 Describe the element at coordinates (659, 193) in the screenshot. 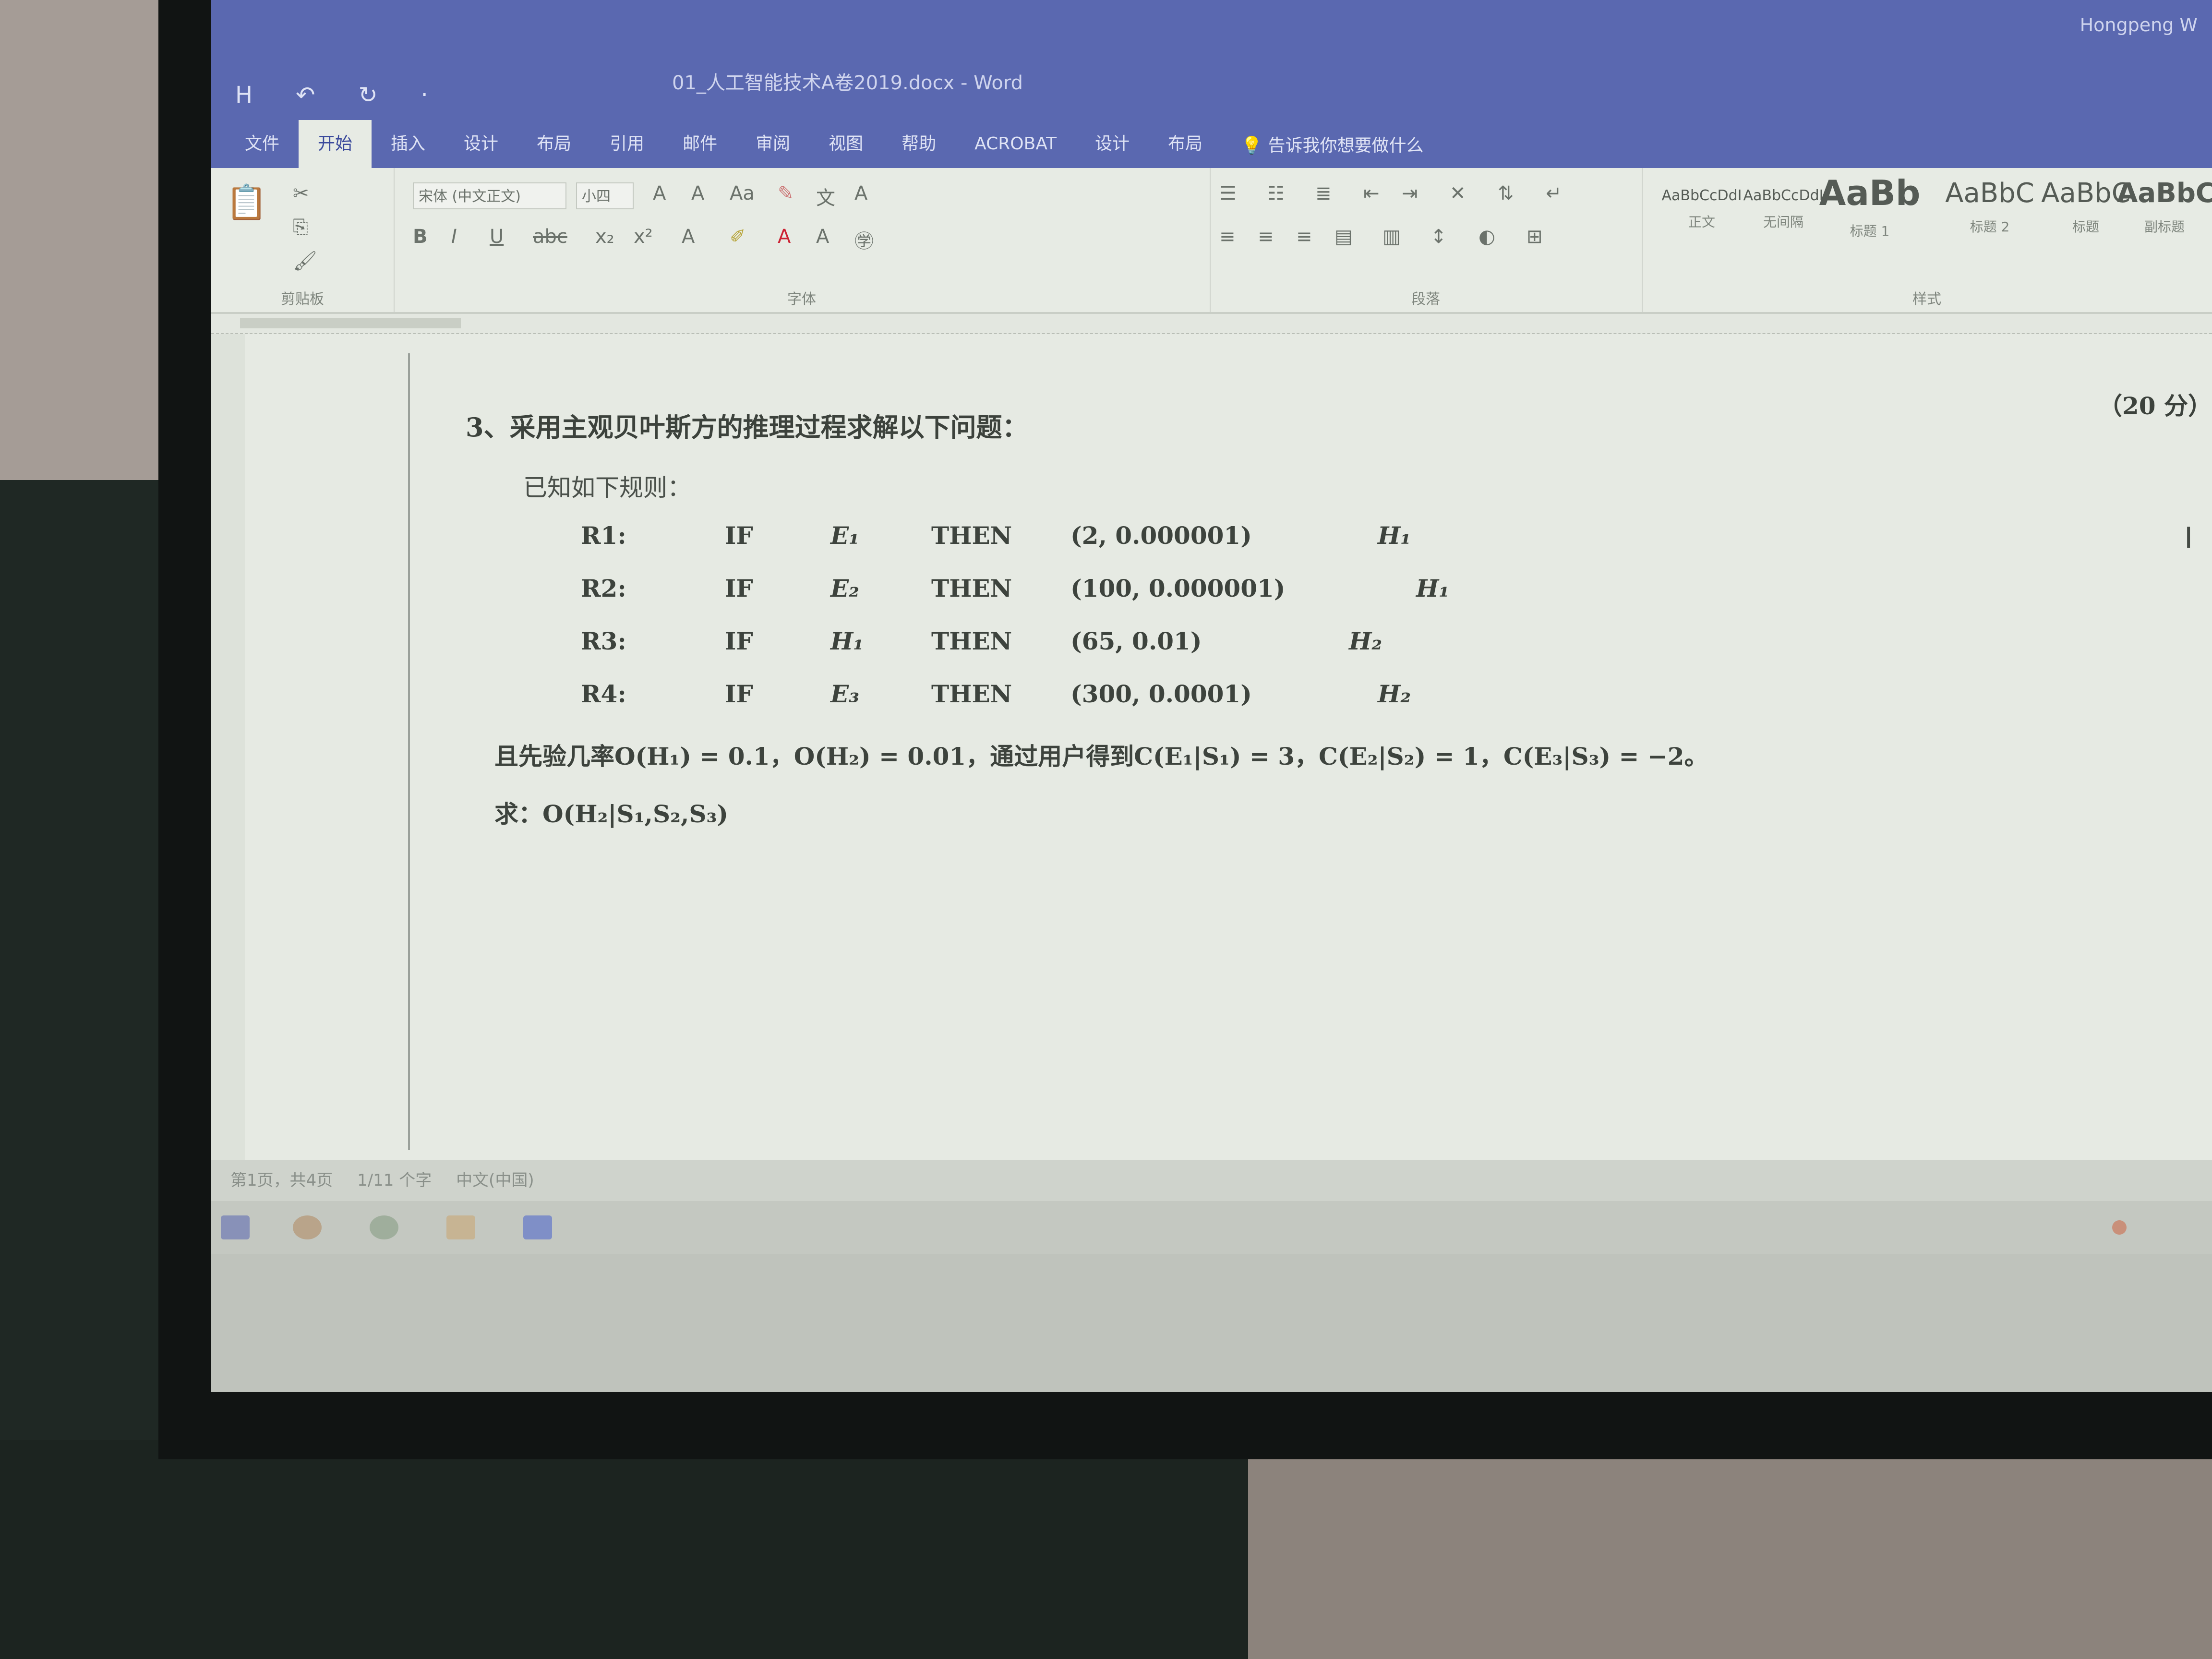

I see `grow-font-icon: A` at that location.